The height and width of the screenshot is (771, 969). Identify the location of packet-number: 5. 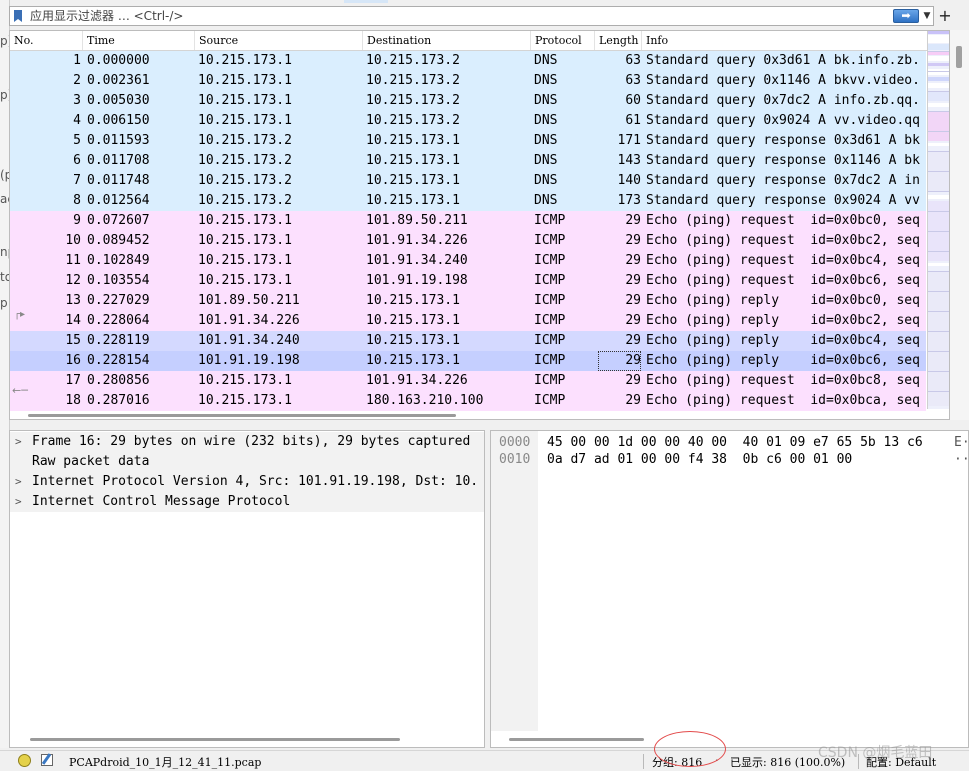
(77, 140).